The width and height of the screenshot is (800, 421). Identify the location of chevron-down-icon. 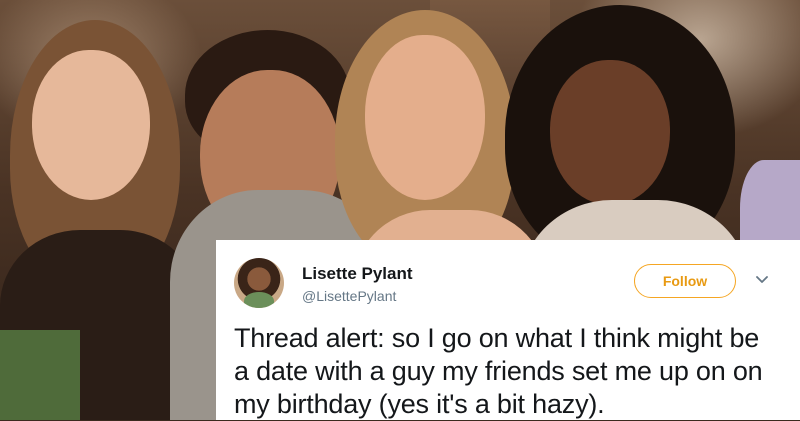
(762, 280).